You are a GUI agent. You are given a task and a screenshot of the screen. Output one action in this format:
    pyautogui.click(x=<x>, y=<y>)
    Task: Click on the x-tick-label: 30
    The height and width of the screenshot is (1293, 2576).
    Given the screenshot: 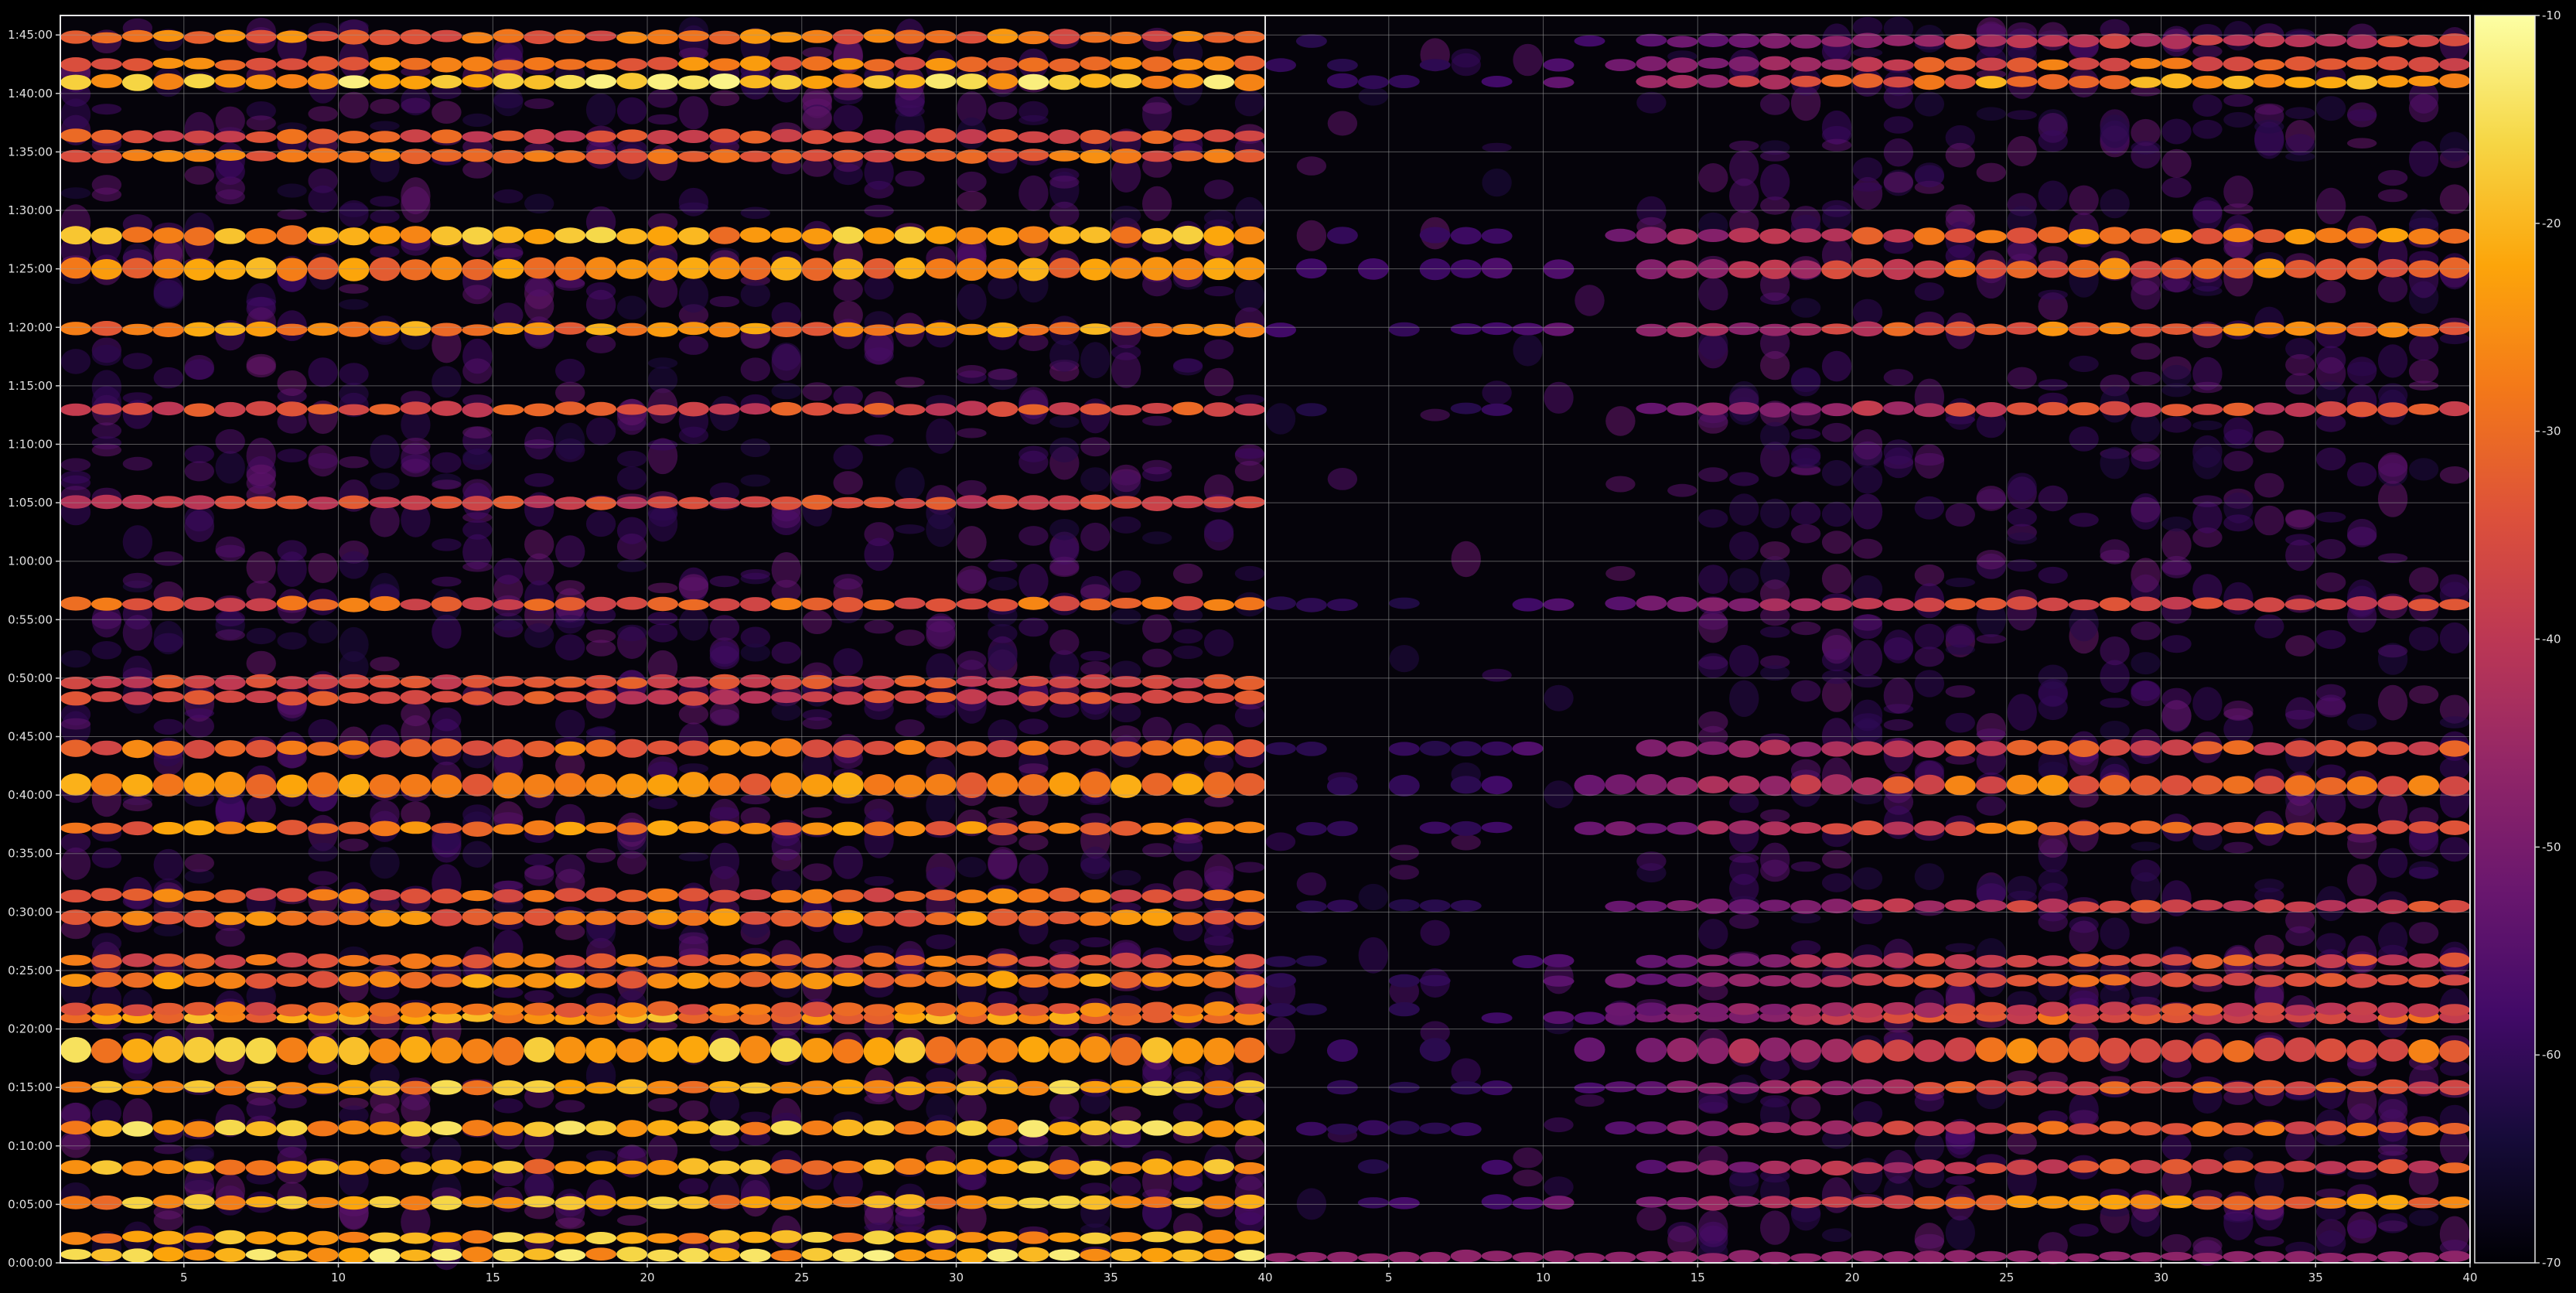 What is the action you would take?
    pyautogui.click(x=957, y=1277)
    